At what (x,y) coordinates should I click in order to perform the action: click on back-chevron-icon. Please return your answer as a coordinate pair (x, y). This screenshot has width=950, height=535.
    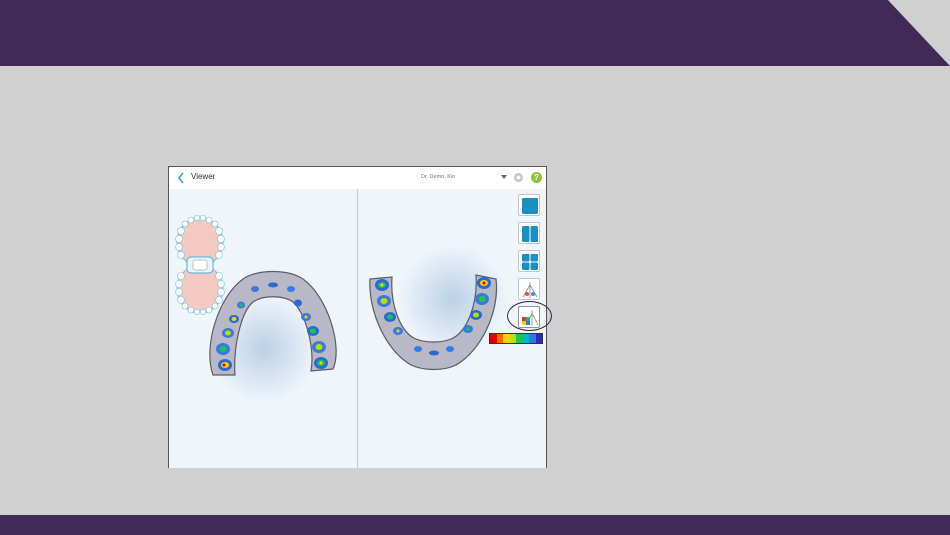
    Looking at the image, I should click on (181, 178).